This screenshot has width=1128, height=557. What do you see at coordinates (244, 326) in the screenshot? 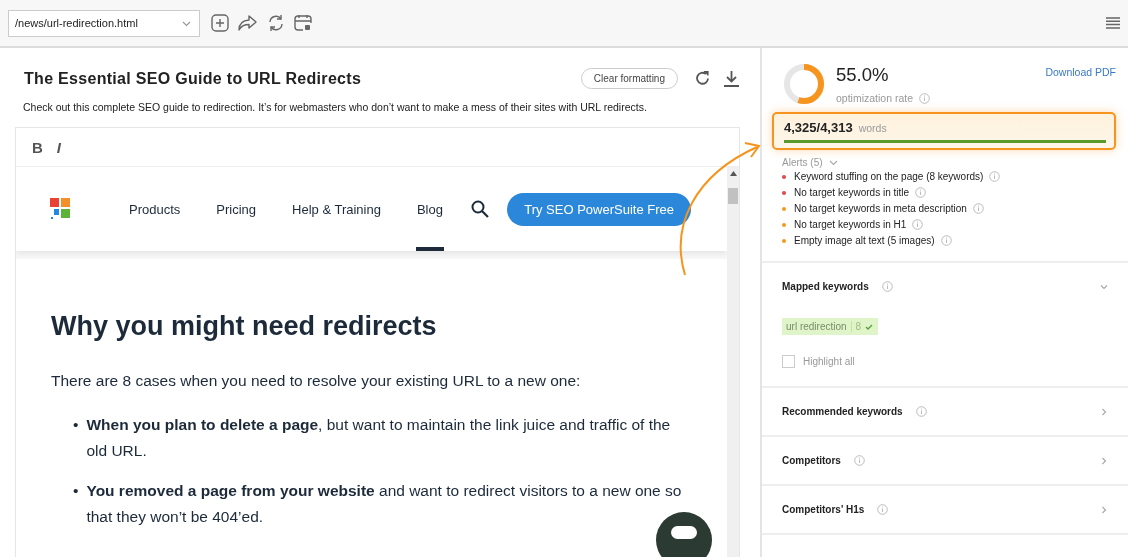
I see `article-heading: Why you might need redirects` at bounding box center [244, 326].